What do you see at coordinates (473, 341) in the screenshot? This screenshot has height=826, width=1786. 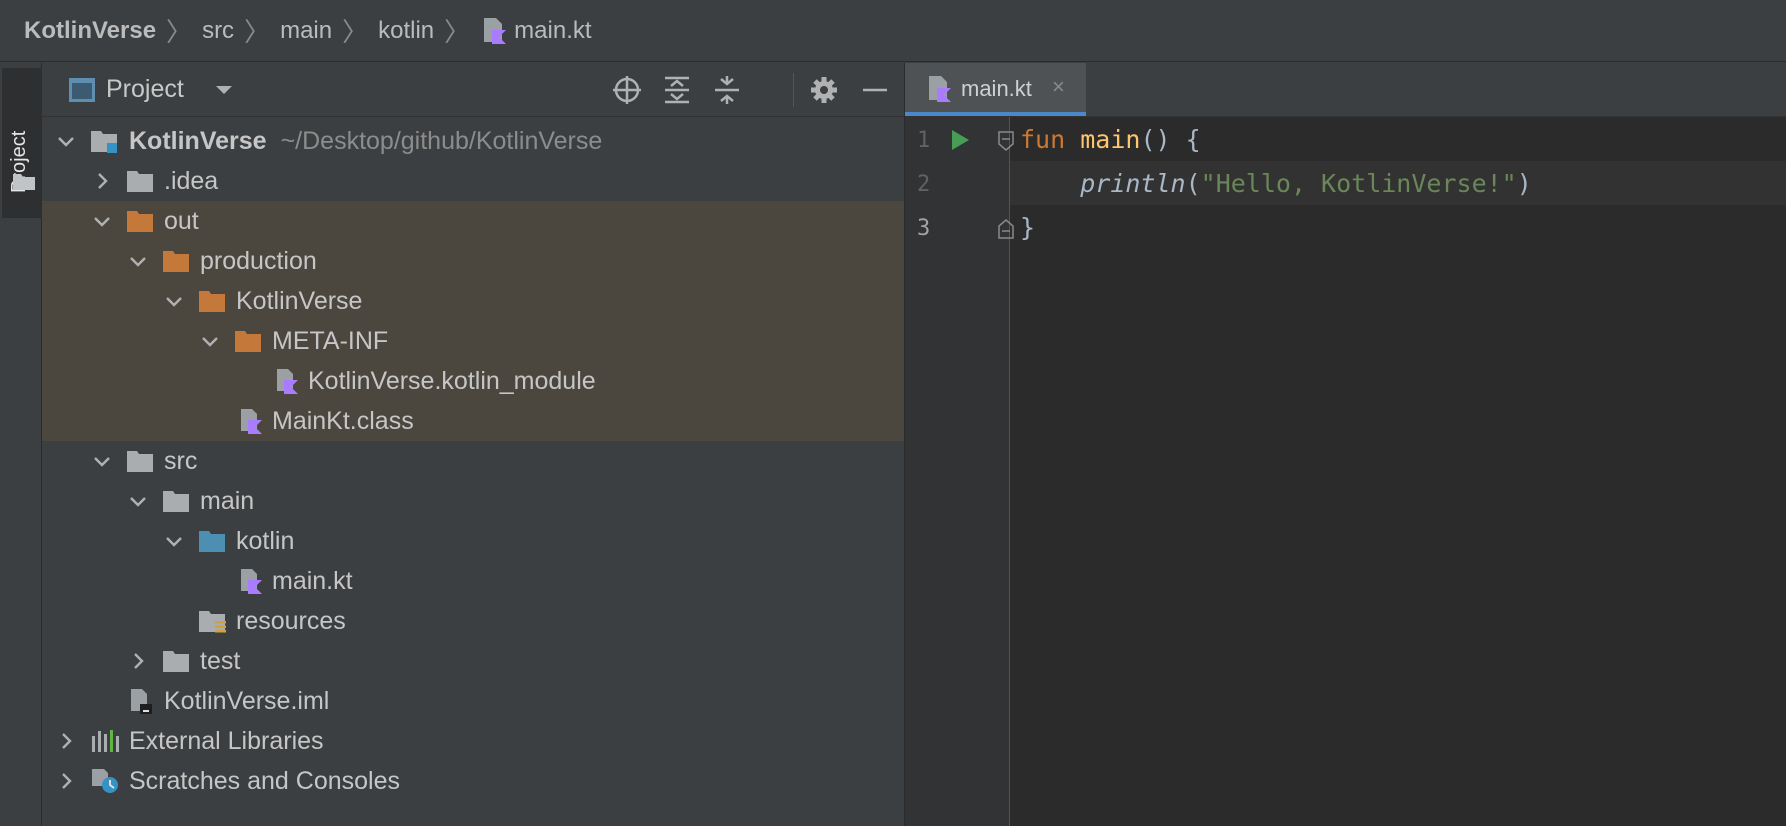 I see `tree-row-meta-inf: META-INF` at bounding box center [473, 341].